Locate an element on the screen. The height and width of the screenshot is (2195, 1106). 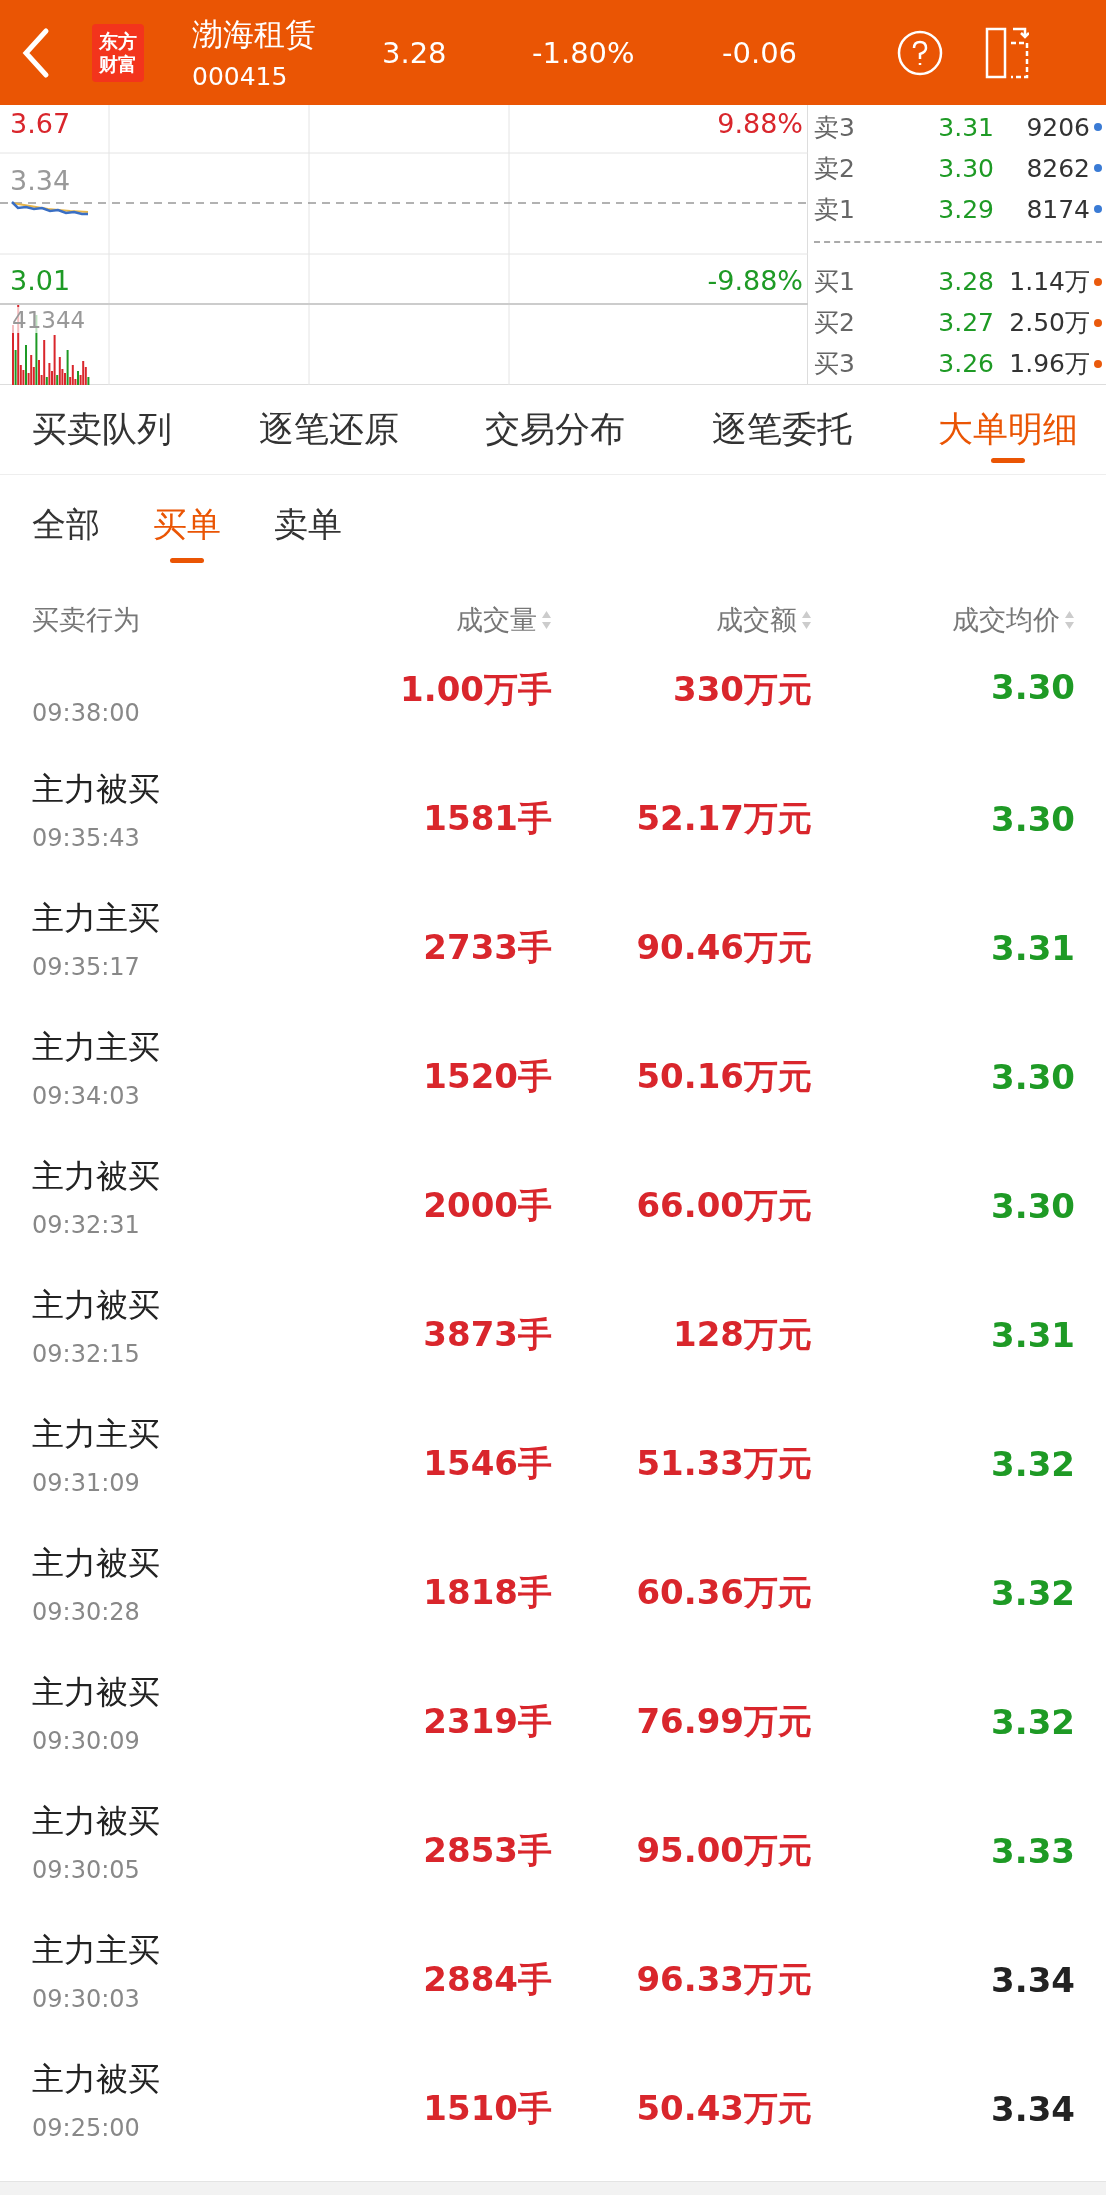
order-price: 3.31 is located at coordinates (965, 127).